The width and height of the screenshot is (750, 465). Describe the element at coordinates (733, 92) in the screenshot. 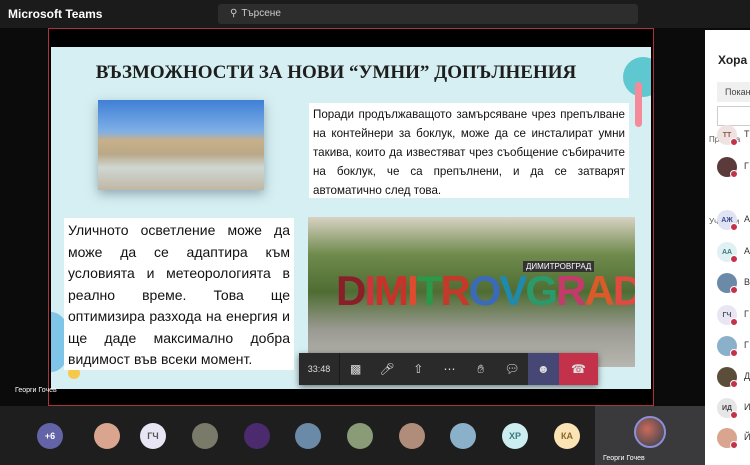

I see `invite-button: Покан` at that location.